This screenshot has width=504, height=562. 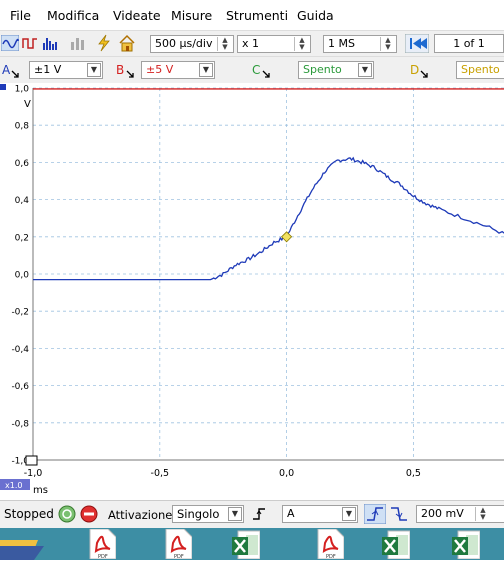 I want to click on channel-a-options-icon, so click(x=15, y=74).